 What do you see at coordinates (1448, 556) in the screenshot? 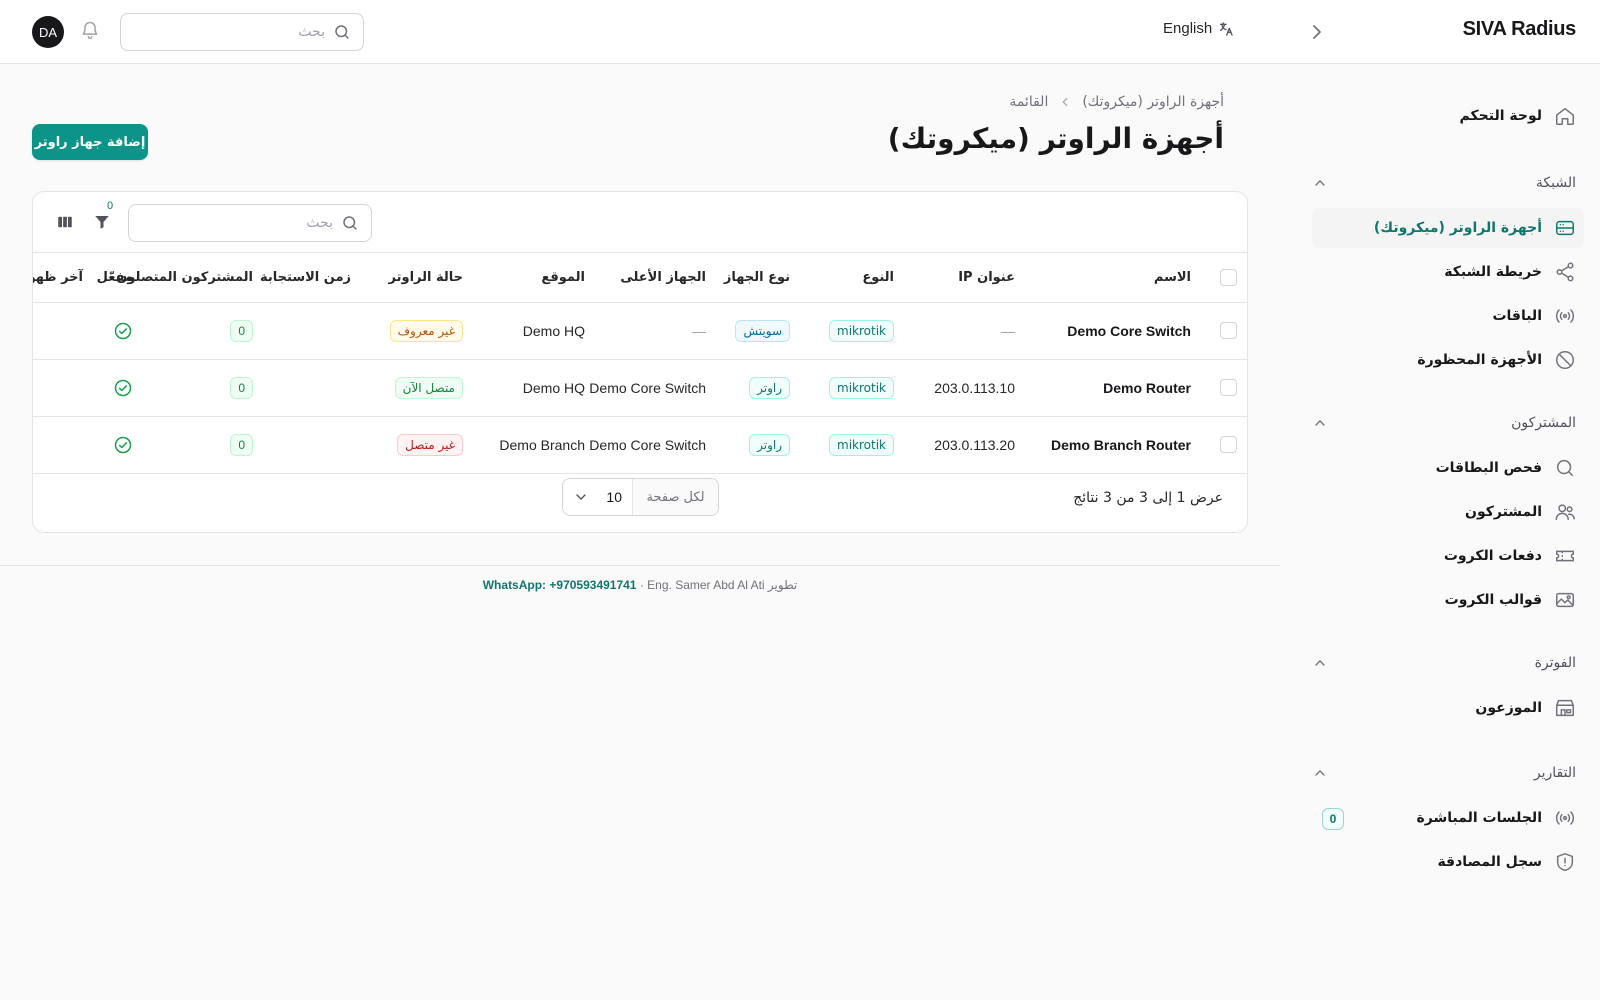
I see `sidebar-item-card-batches: دفعات الكروت` at bounding box center [1448, 556].